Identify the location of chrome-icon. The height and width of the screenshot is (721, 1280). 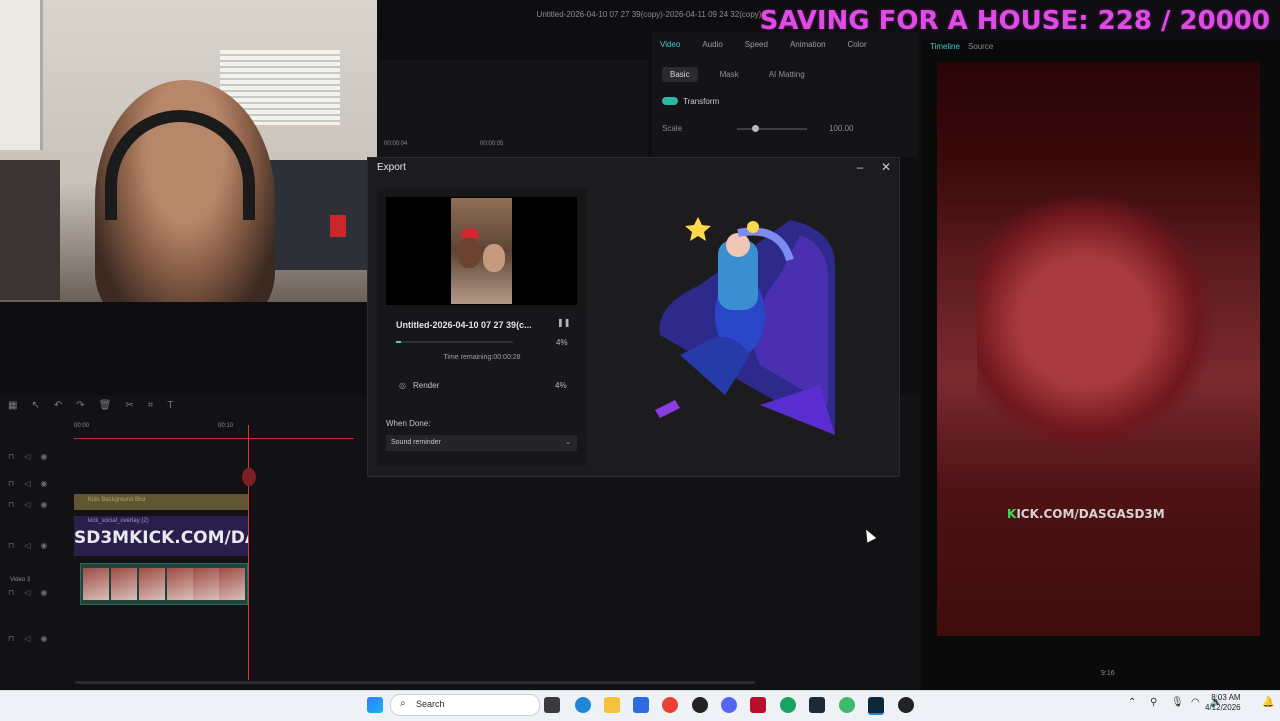
(670, 705).